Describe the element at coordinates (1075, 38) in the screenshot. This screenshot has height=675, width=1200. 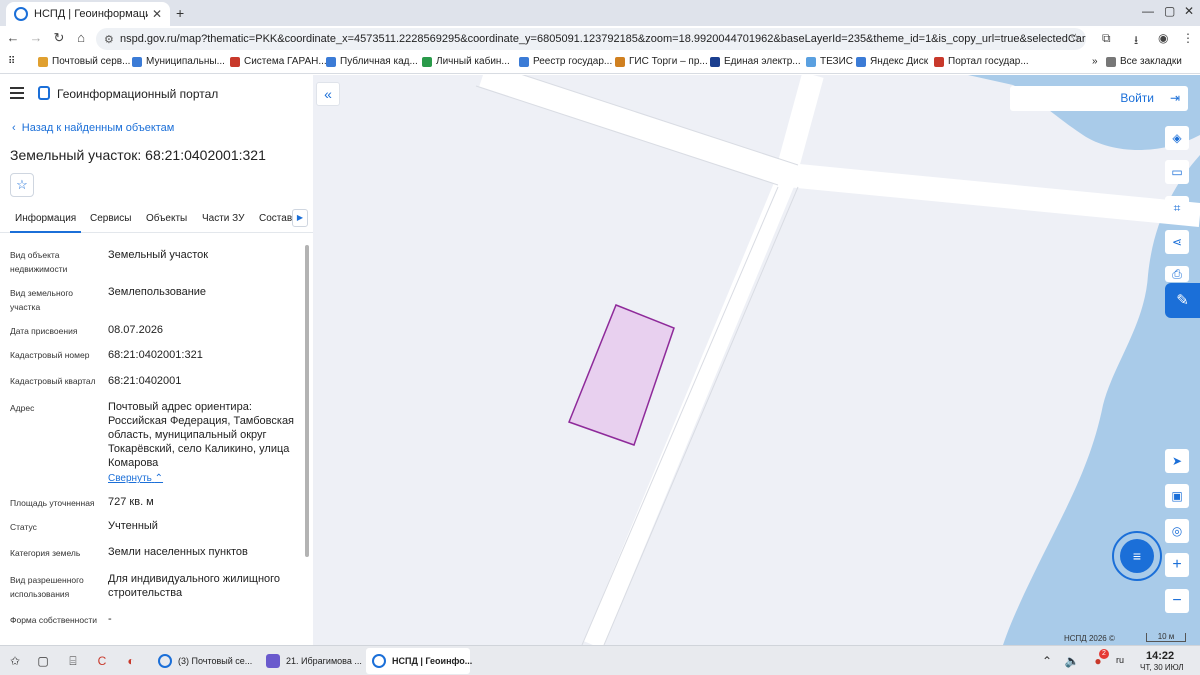
I see `bookmark-star-icon: ☆` at that location.